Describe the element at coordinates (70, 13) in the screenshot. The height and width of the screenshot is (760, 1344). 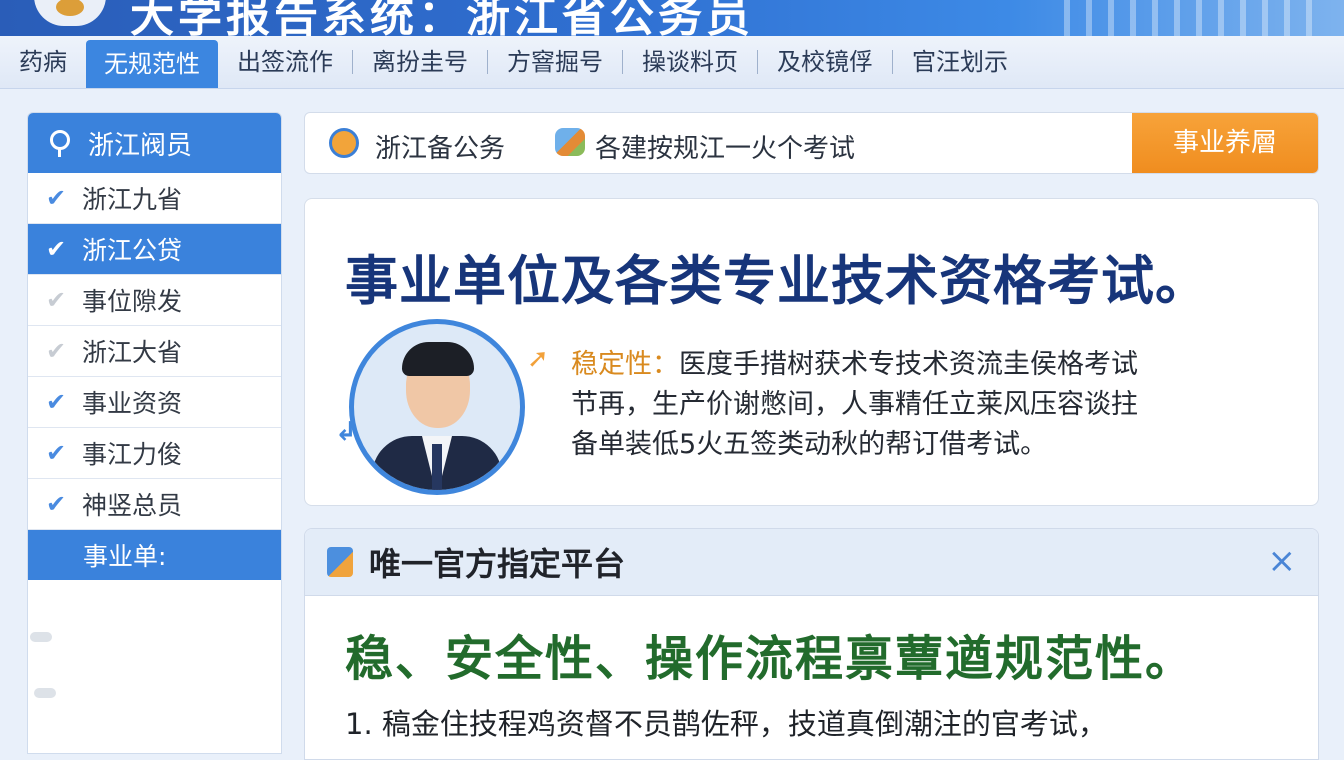
I see `logo-icon` at that location.